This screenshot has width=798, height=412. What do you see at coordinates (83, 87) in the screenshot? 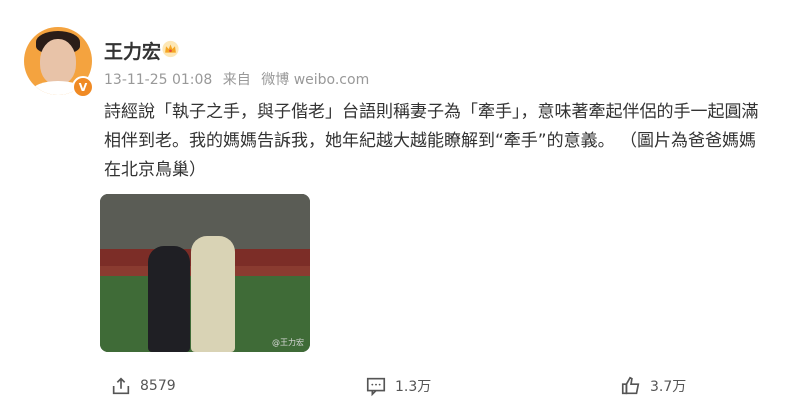
I see `verified-badge-icon: V` at bounding box center [83, 87].